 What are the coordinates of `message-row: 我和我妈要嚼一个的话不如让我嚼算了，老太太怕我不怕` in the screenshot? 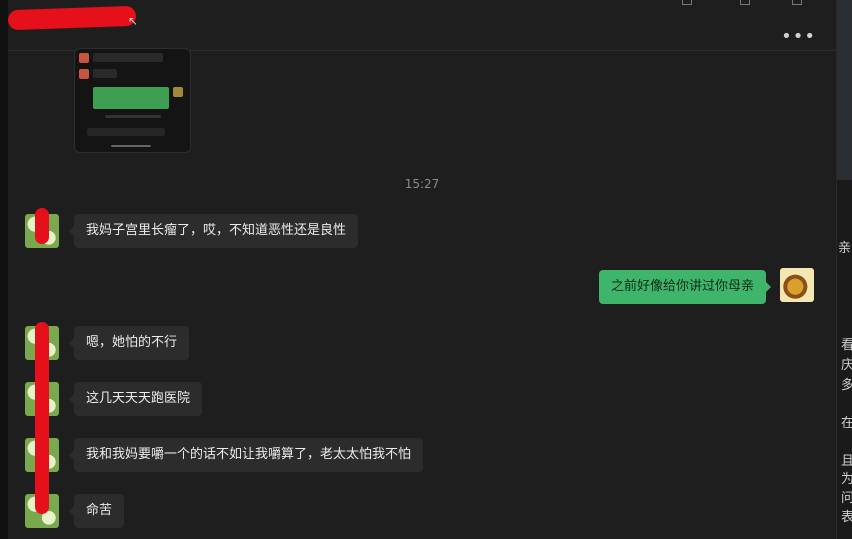 It's located at (422, 455).